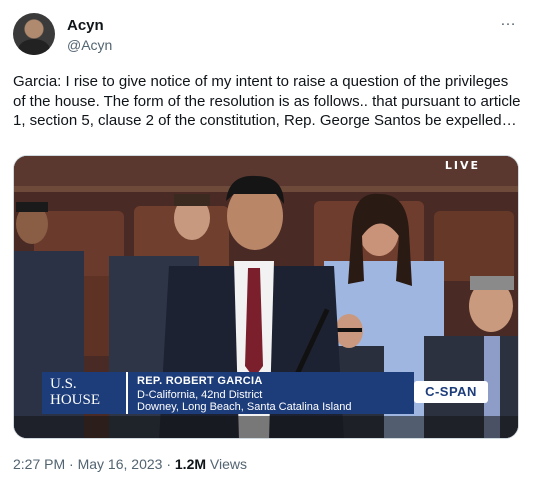  I want to click on author-name: Acyn, so click(85, 25).